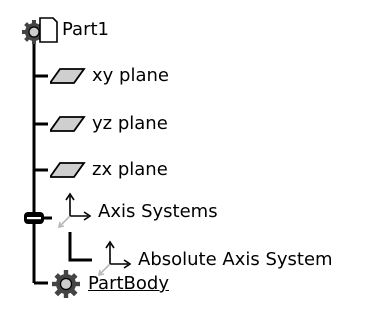  What do you see at coordinates (74, 212) in the screenshot?
I see `axis-system-icon` at bounding box center [74, 212].